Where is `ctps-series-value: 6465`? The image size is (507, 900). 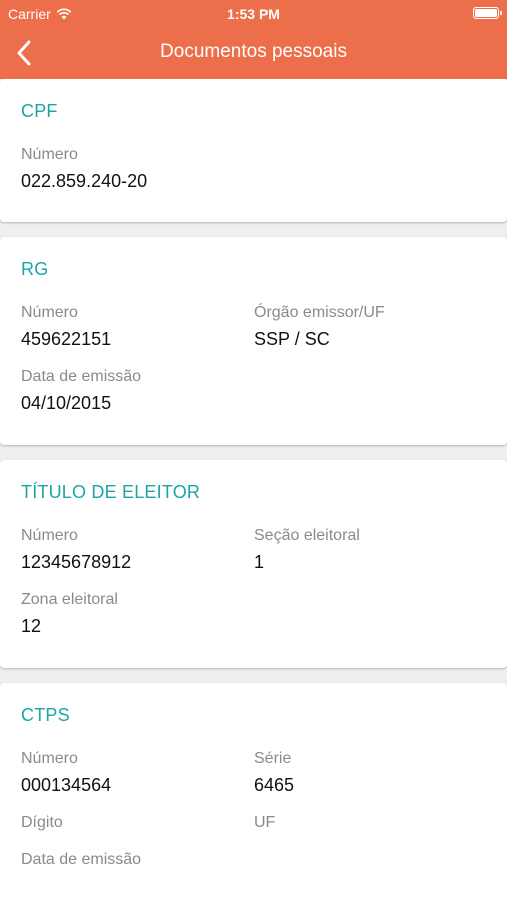 ctps-series-value: 6465 is located at coordinates (274, 785).